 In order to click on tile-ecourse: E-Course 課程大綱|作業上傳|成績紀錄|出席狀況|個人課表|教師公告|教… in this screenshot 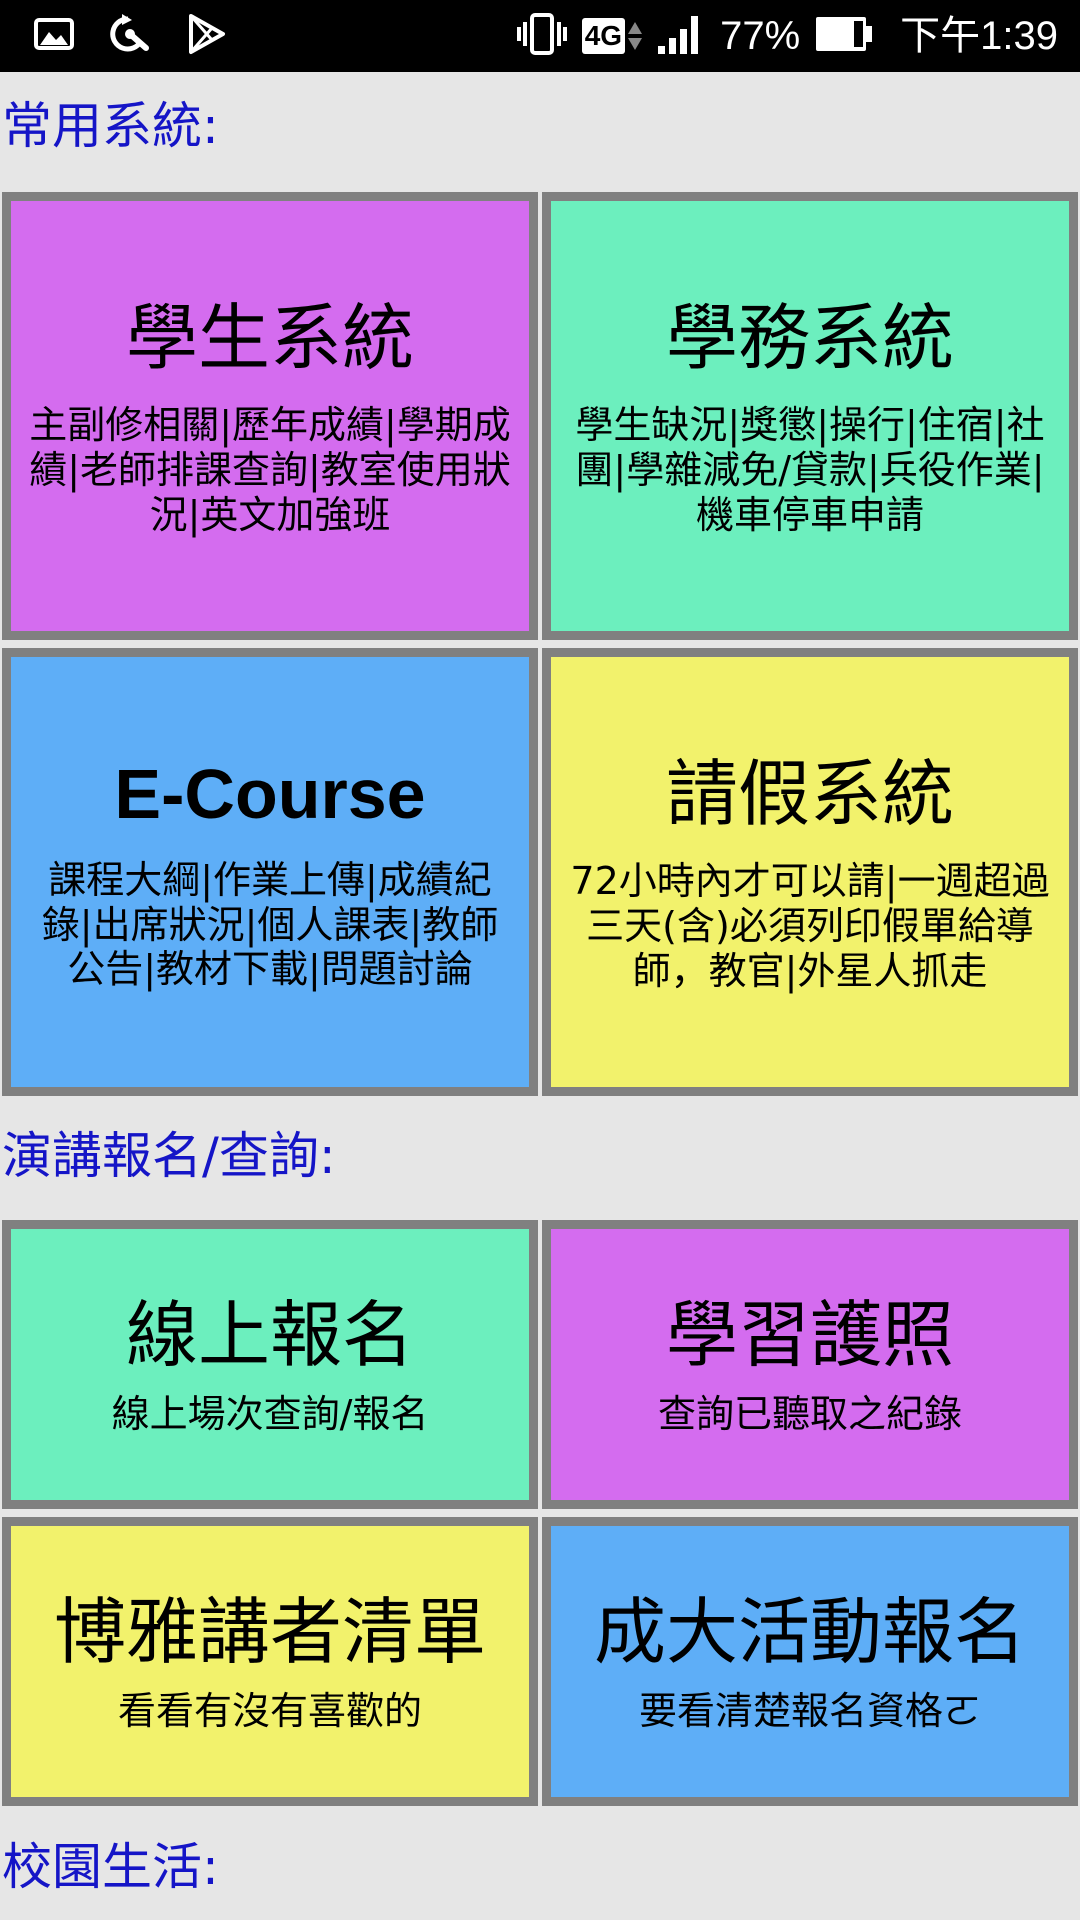, I will do `click(270, 872)`.